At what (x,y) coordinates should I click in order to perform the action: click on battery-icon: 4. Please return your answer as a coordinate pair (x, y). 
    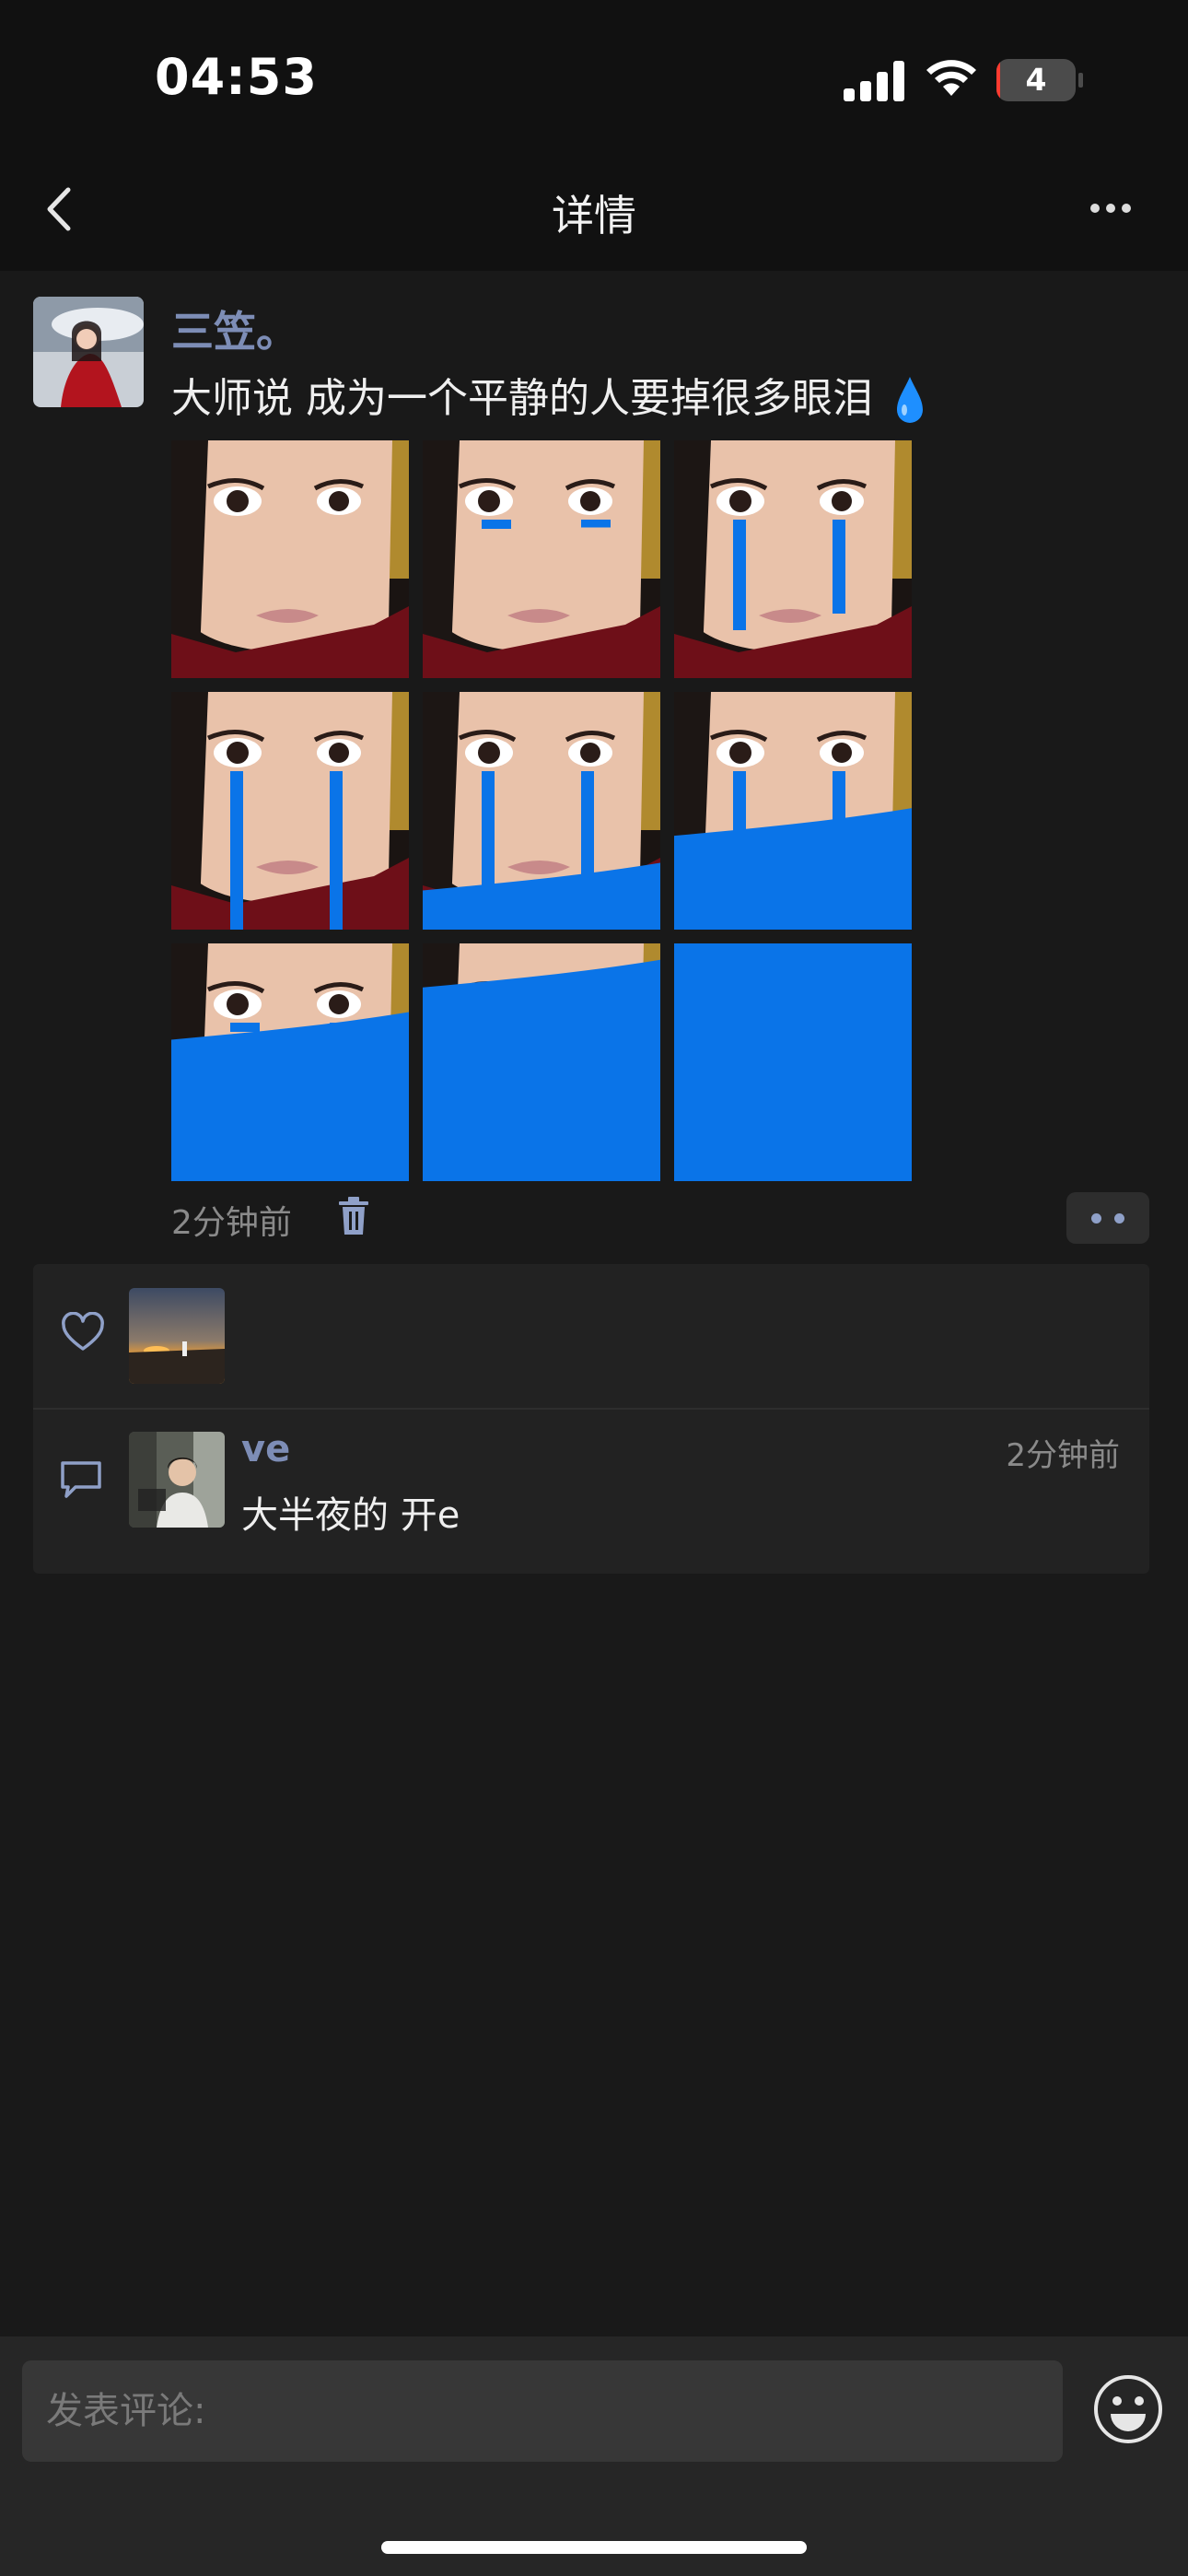
    Looking at the image, I should click on (1039, 80).